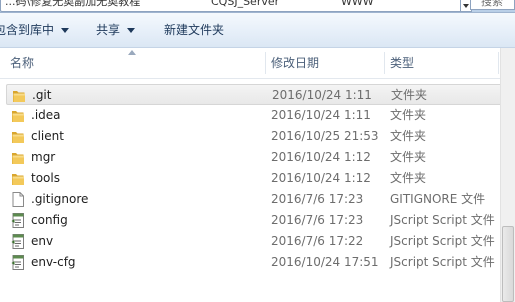  I want to click on column-header-type: 类型, so click(402, 63).